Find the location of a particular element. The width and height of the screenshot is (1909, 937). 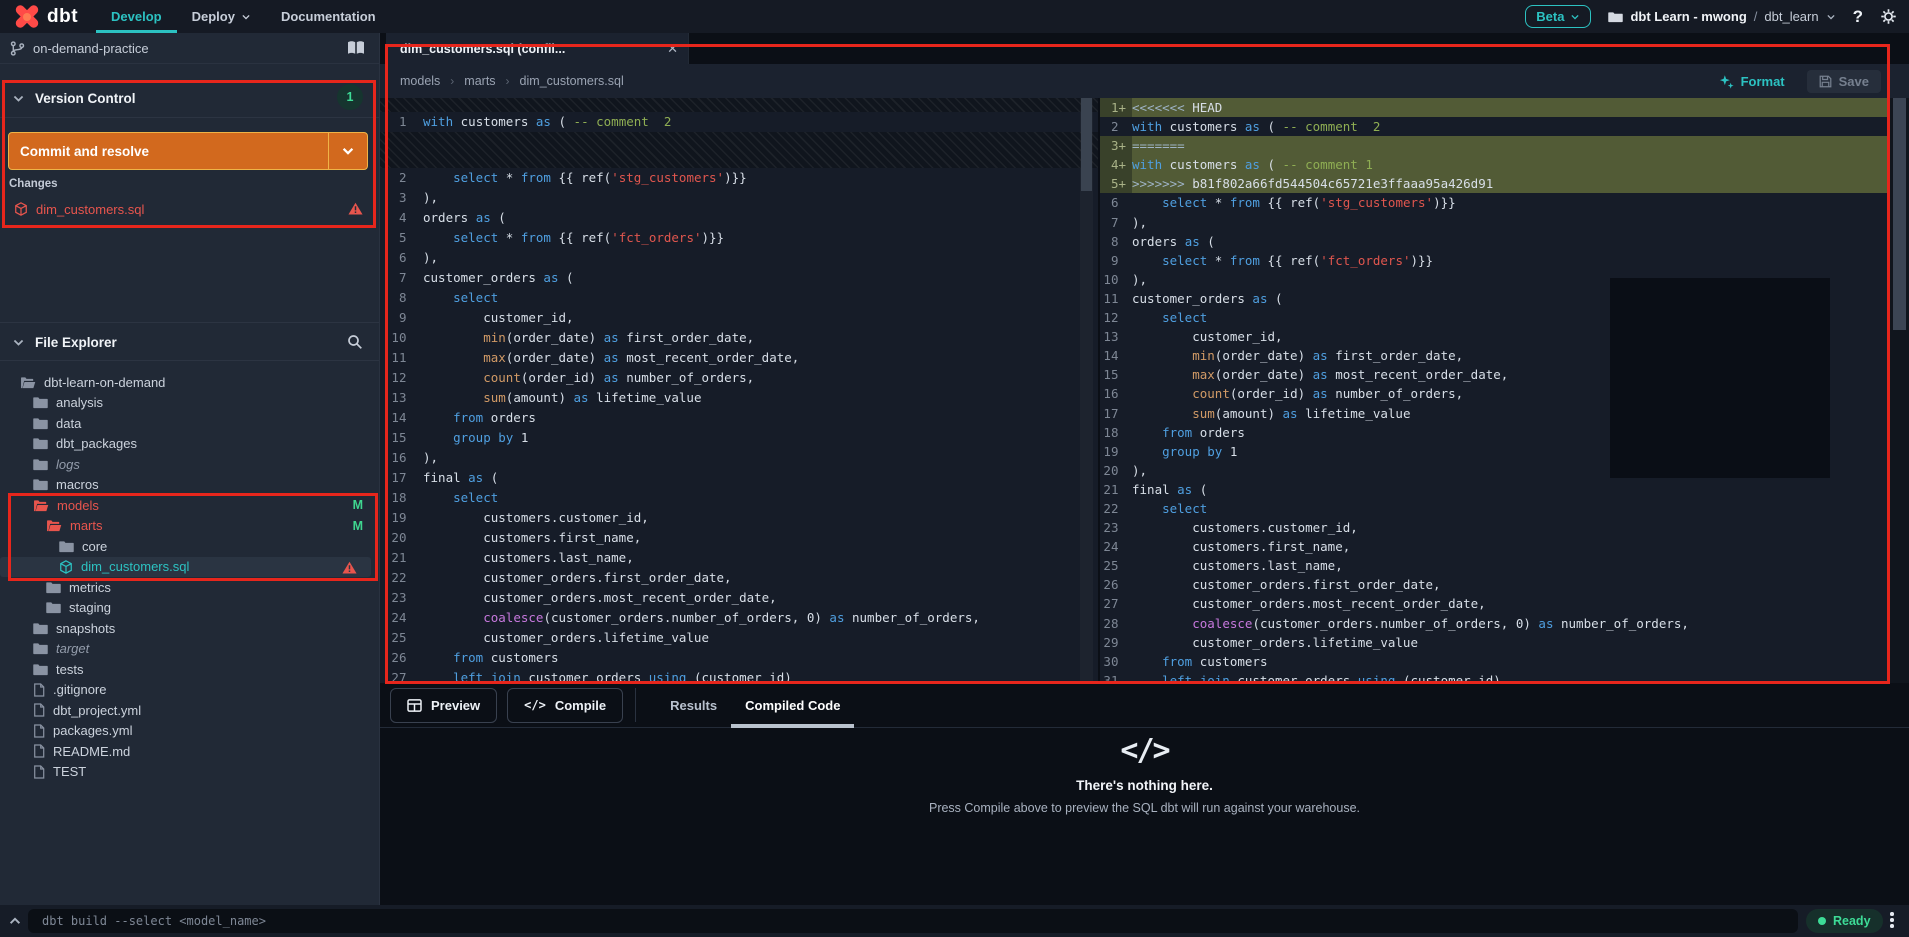

breadcrumb-models: models is located at coordinates (420, 81).